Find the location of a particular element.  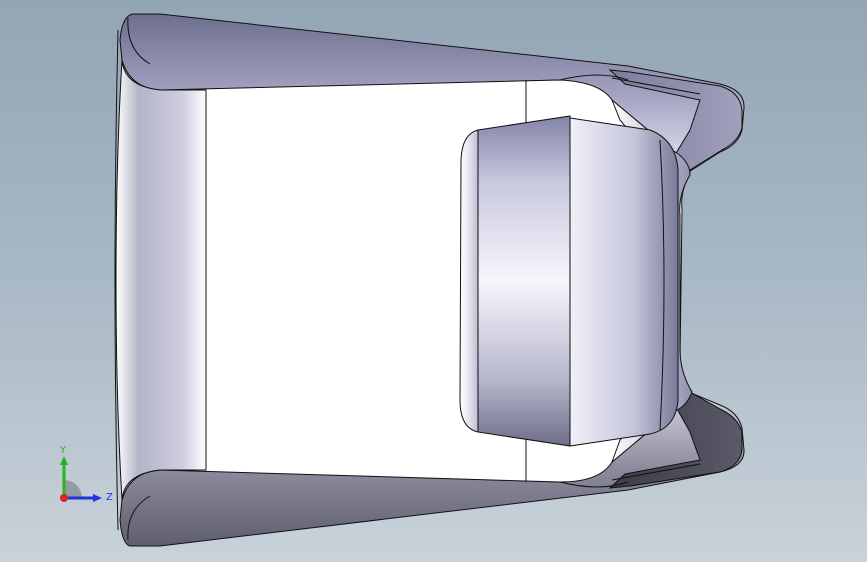

orientation-triad: Y Z is located at coordinates (86, 474).